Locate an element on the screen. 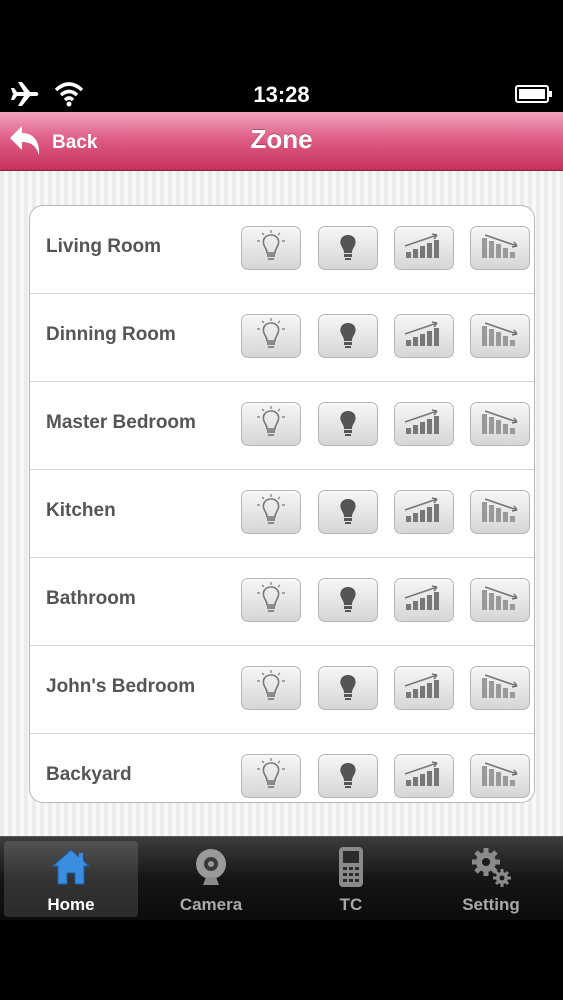 This screenshot has height=1000, width=563. zone-name: Kitchen is located at coordinates (81, 510).